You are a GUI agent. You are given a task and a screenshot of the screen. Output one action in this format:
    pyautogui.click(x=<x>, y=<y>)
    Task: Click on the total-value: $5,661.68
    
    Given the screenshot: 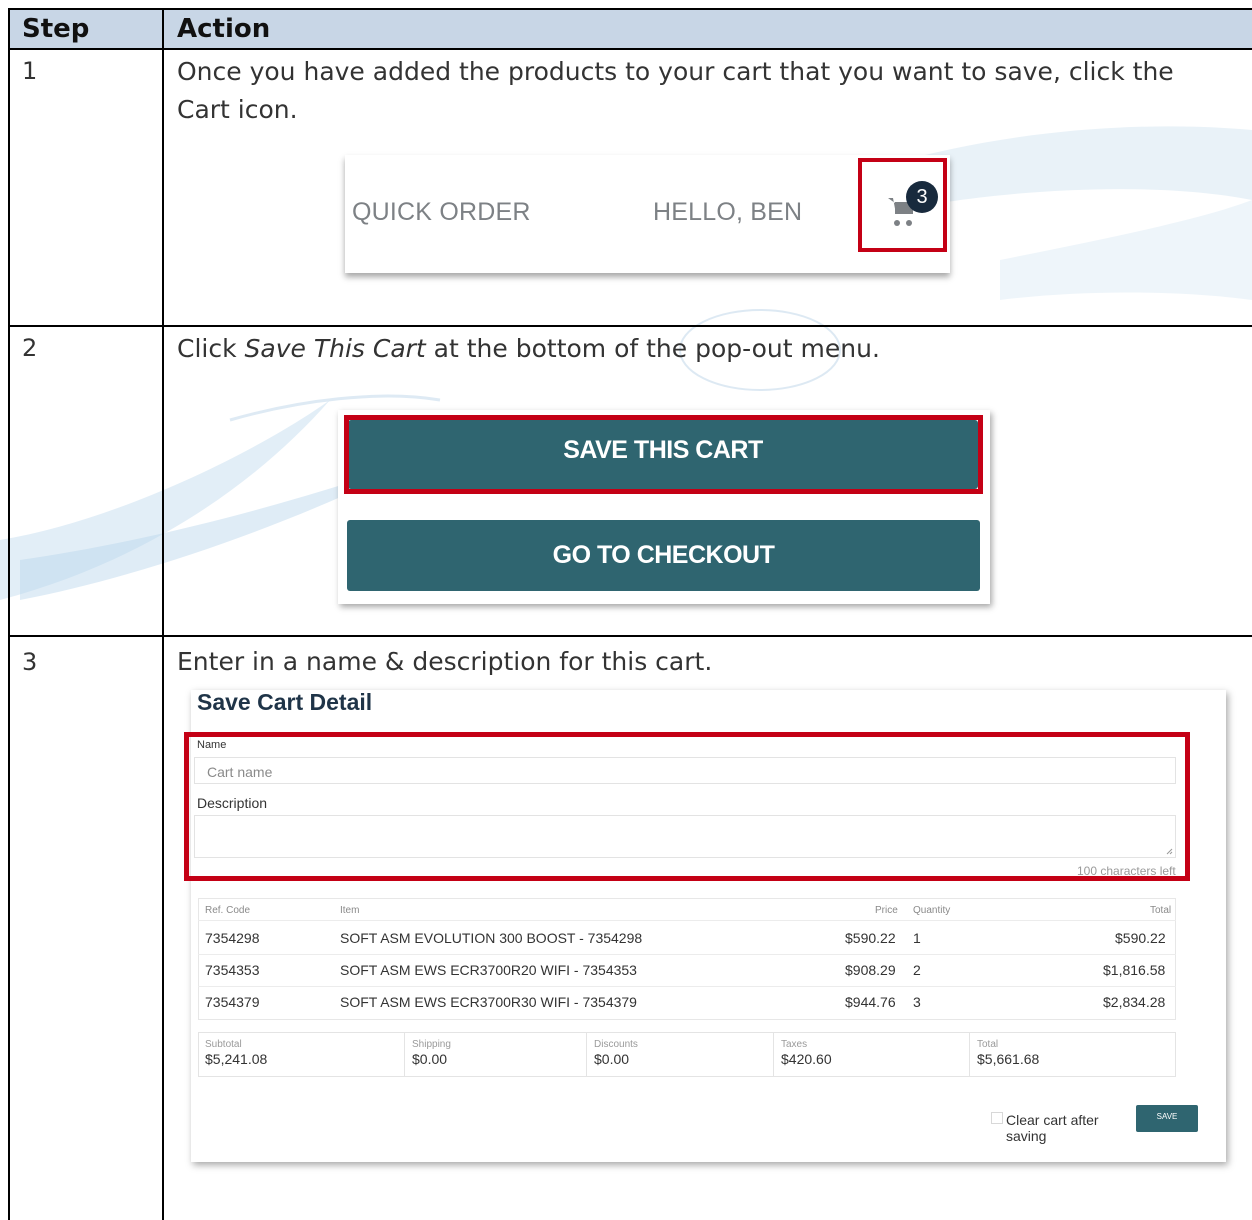 What is the action you would take?
    pyautogui.click(x=1008, y=1059)
    